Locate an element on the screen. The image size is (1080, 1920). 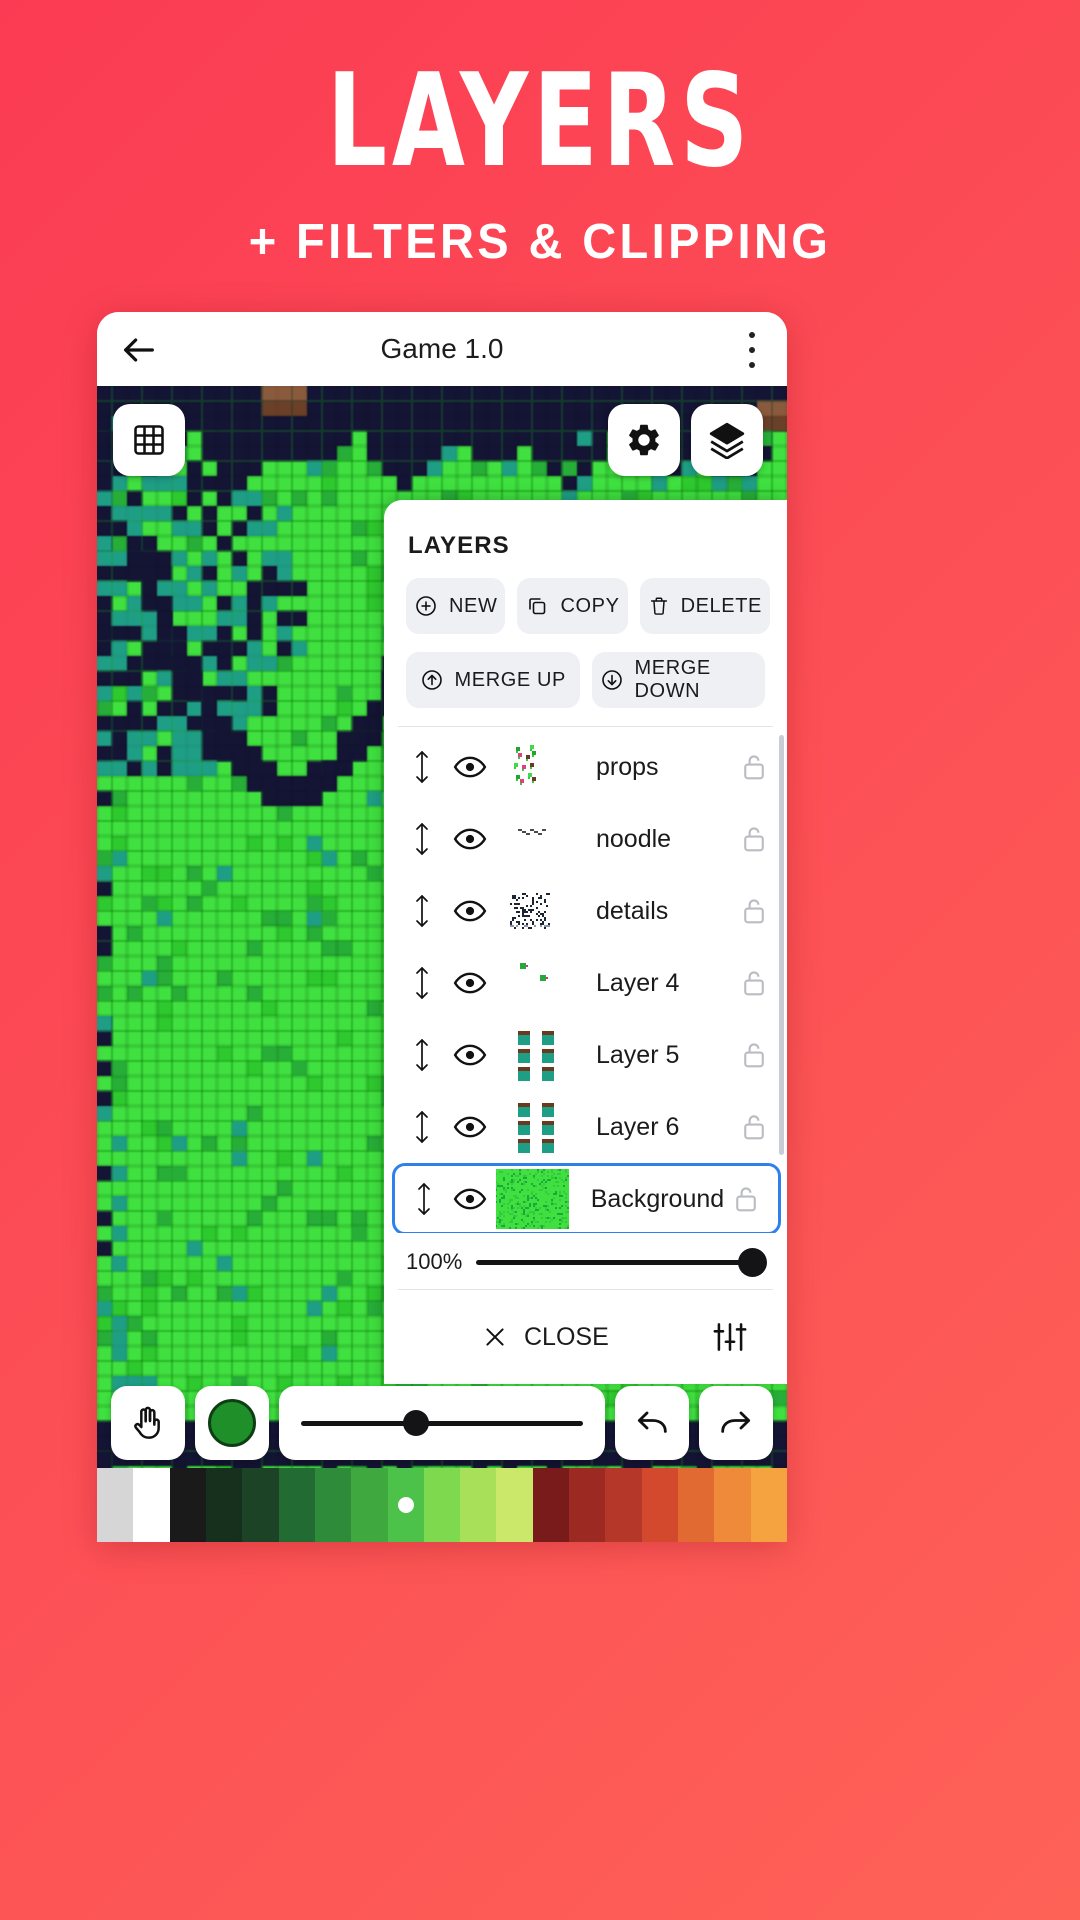
layer-row: details is located at coordinates (585, 911).